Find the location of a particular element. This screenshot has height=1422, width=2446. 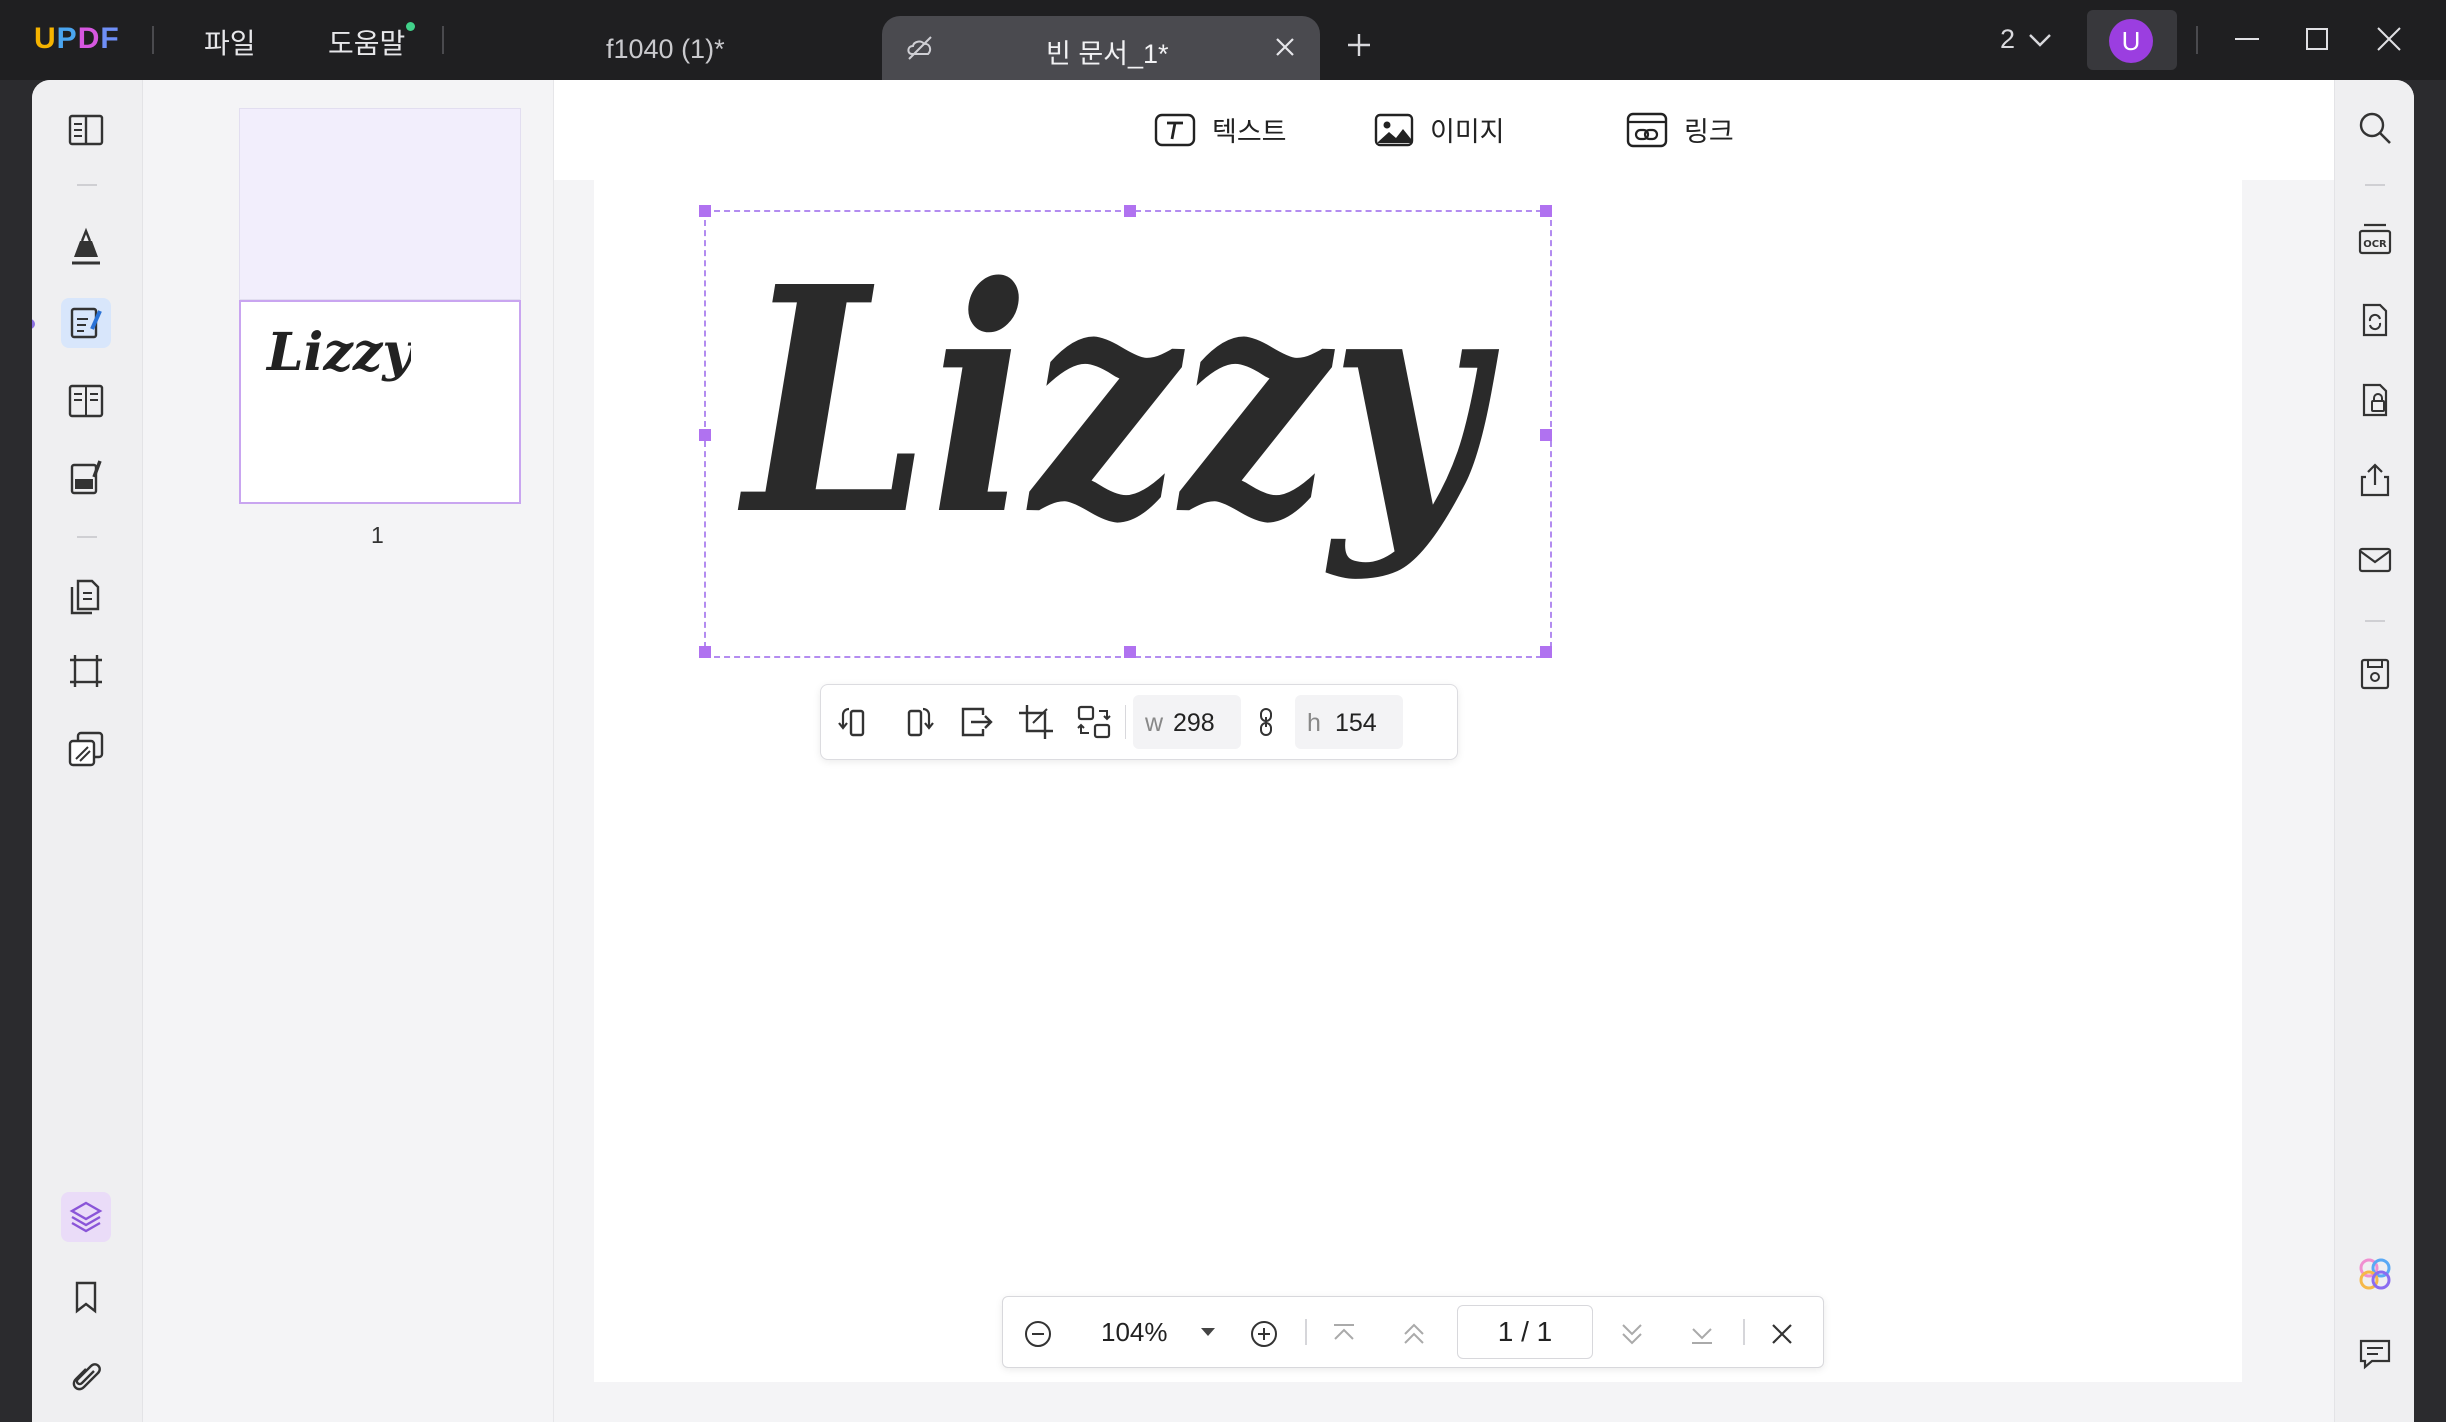

first-page-icon is located at coordinates (1344, 1334).